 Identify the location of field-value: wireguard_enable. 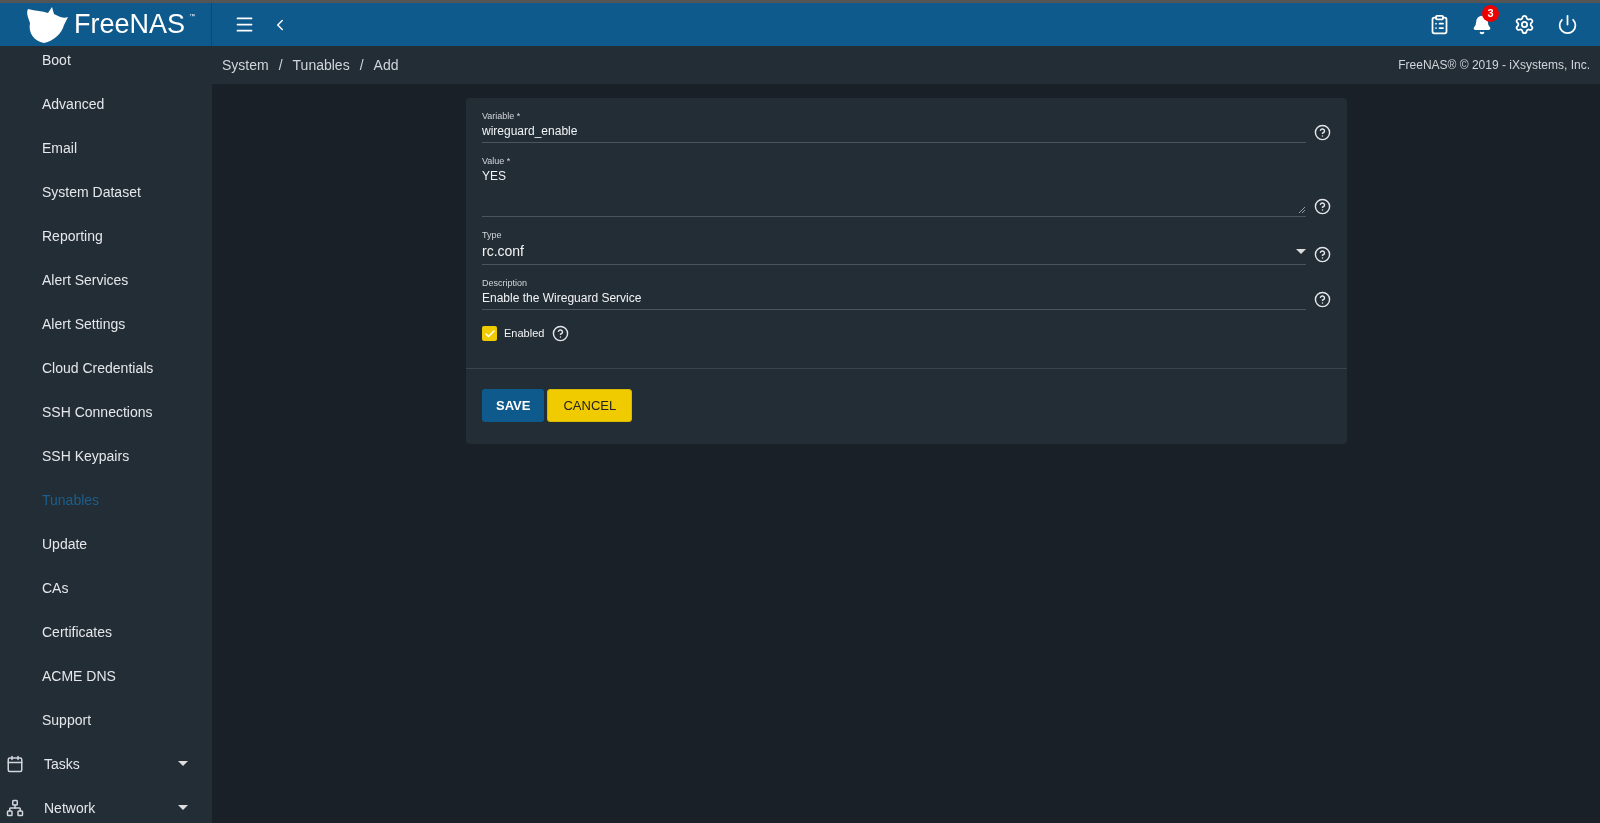
(530, 131).